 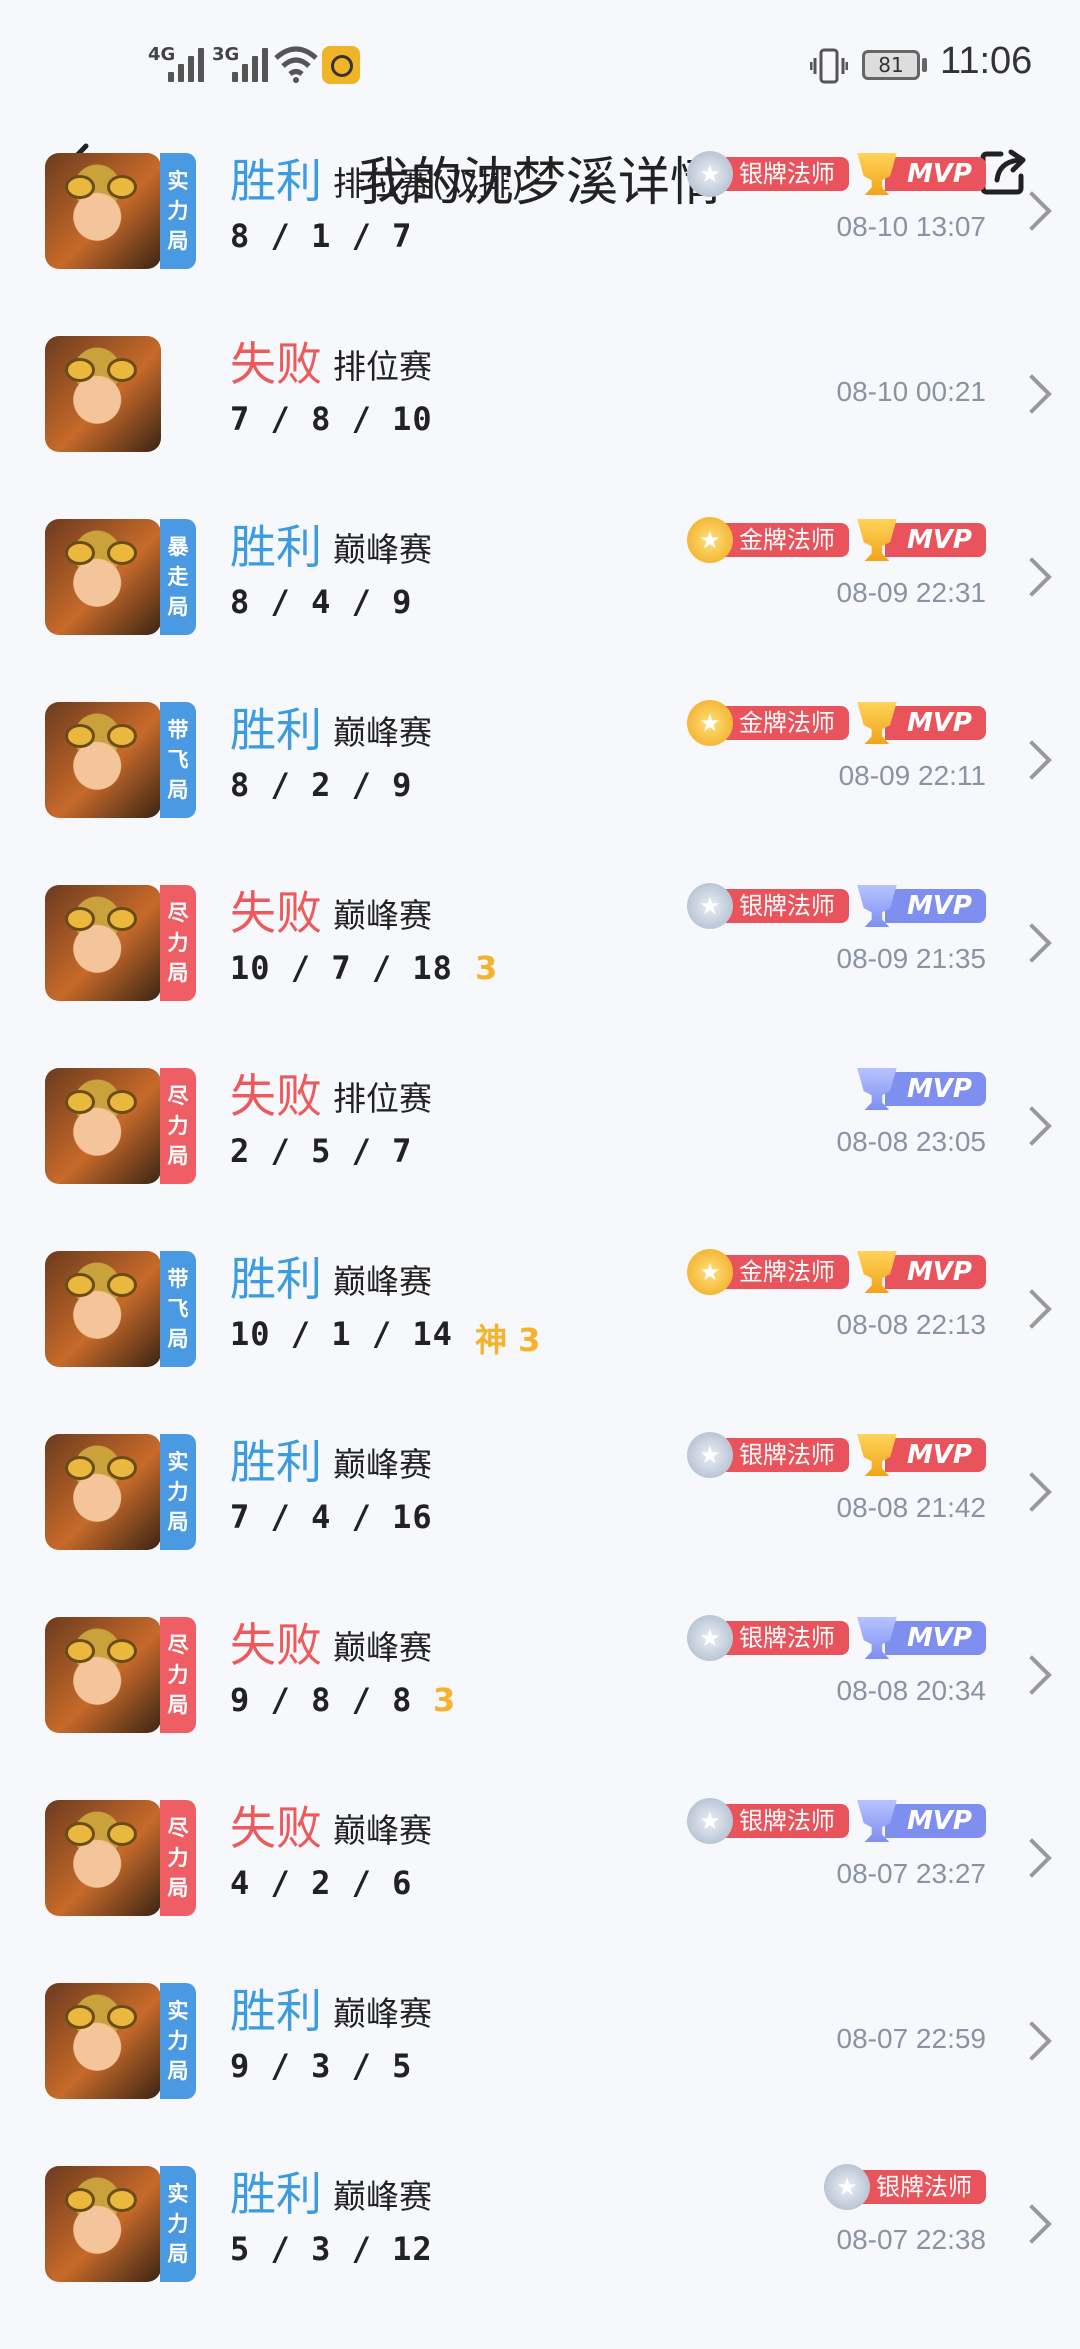 What do you see at coordinates (178, 1279) in the screenshot?
I see `match-rating-char: 带` at bounding box center [178, 1279].